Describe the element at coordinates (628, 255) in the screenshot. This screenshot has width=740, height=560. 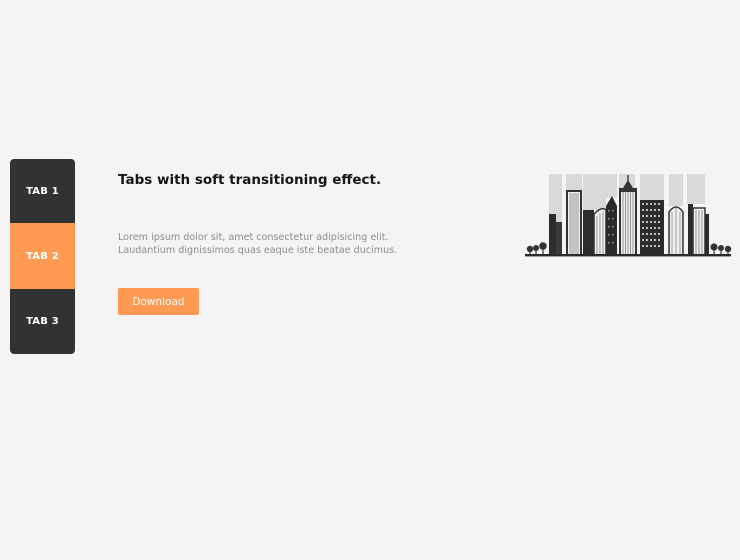
I see `ground-line` at that location.